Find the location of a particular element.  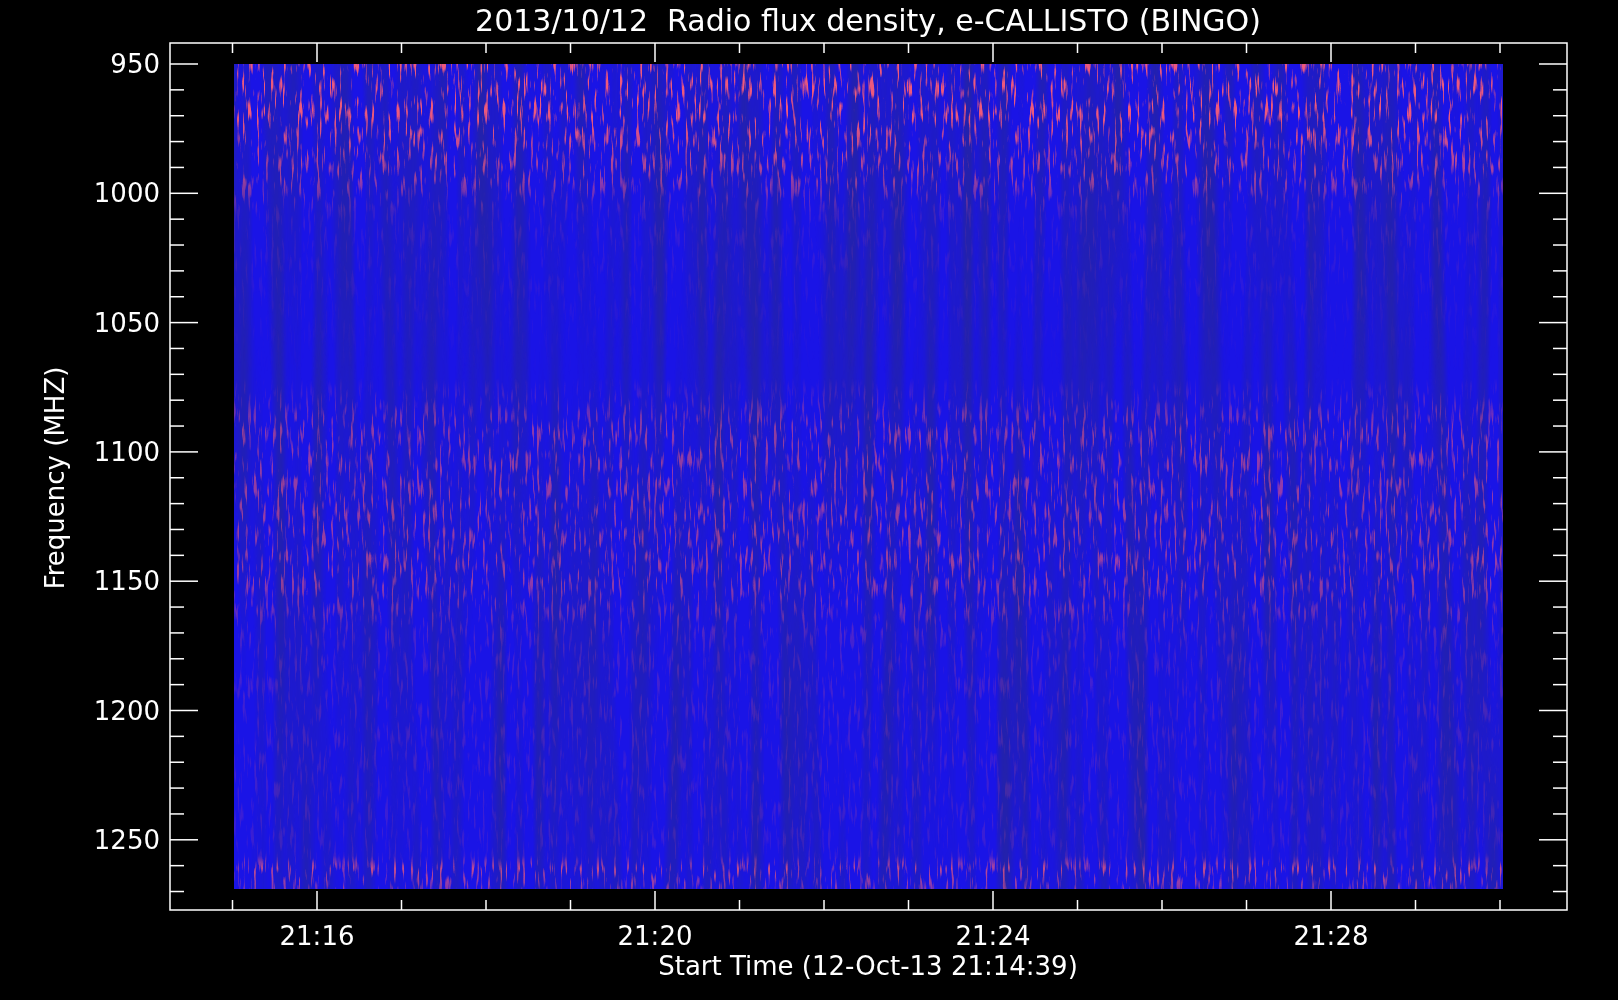

axis-label: Frequency (MHZ) is located at coordinates (55, 478).